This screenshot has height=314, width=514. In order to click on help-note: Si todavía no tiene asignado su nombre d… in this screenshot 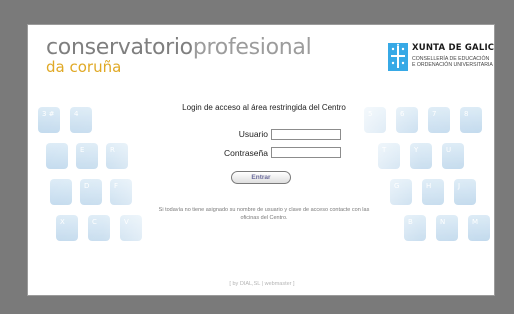, I will do `click(264, 214)`.